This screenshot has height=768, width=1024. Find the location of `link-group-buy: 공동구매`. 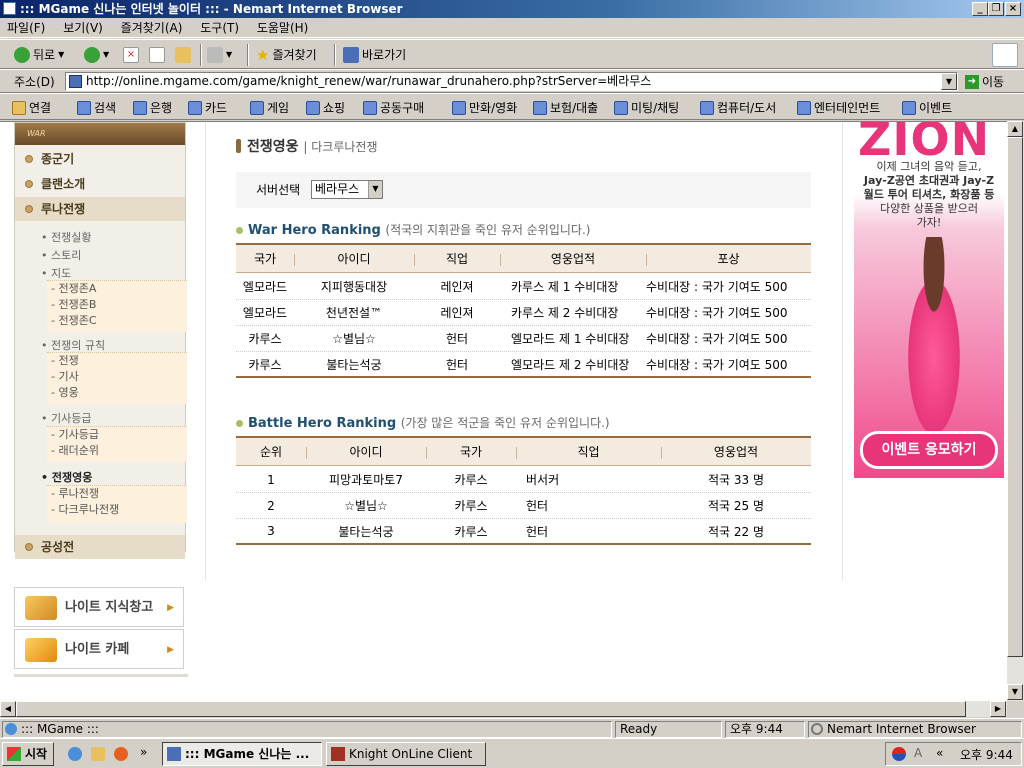

link-group-buy: 공동구매 is located at coordinates (393, 107).